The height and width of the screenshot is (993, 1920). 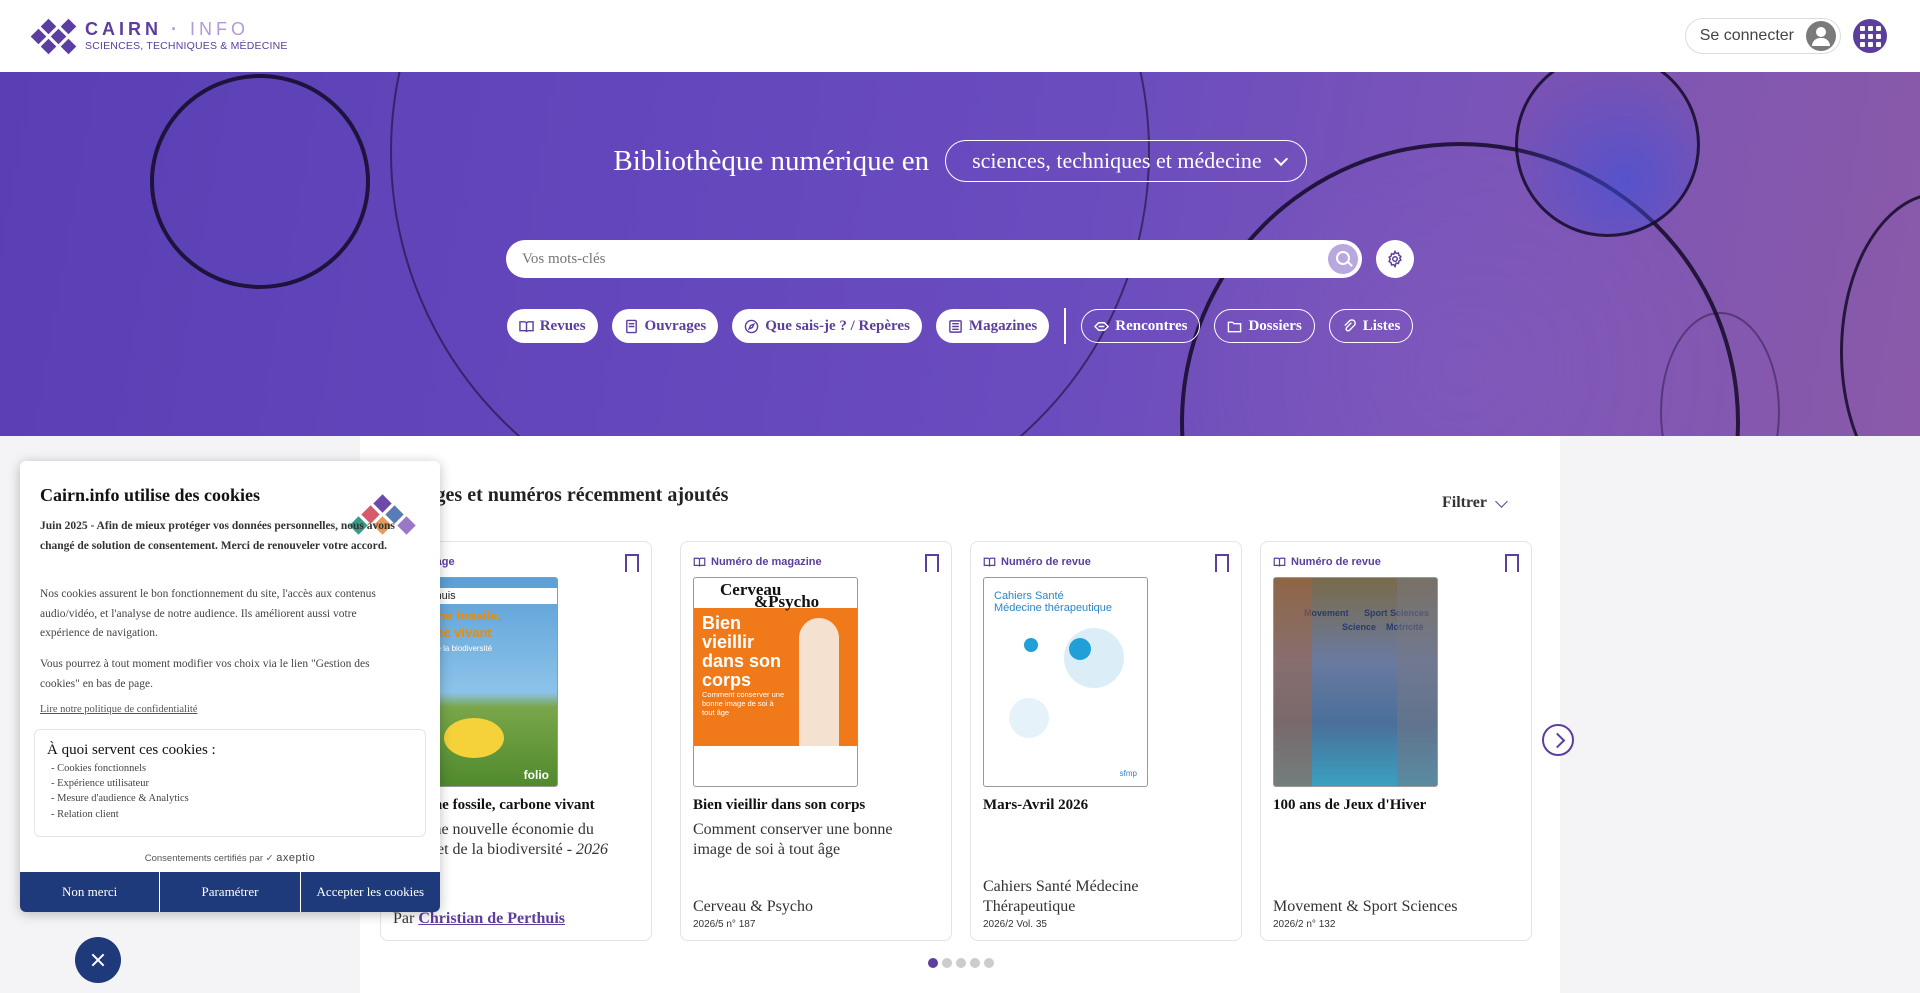 I want to click on card-source: Movement & Sport Sciences, so click(x=1365, y=906).